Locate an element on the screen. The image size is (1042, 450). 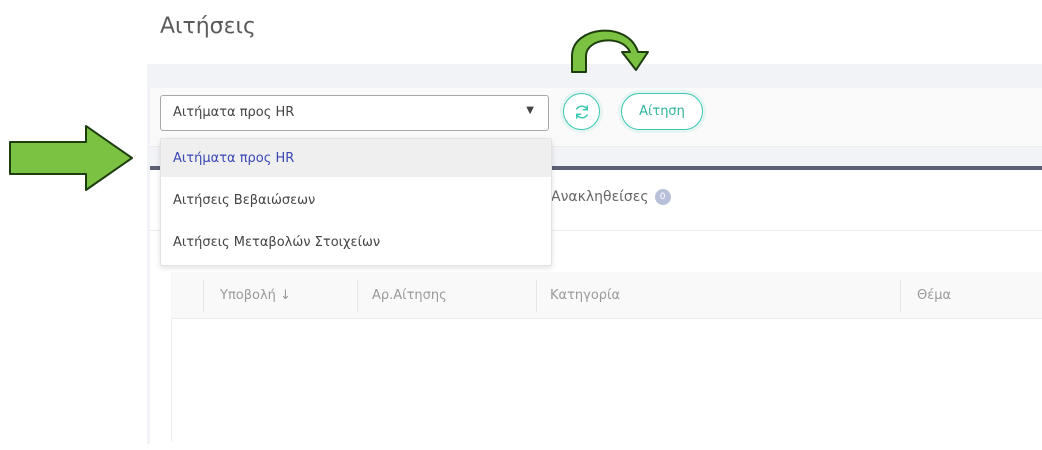
green-curved-arrow-icon is located at coordinates (610, 51).